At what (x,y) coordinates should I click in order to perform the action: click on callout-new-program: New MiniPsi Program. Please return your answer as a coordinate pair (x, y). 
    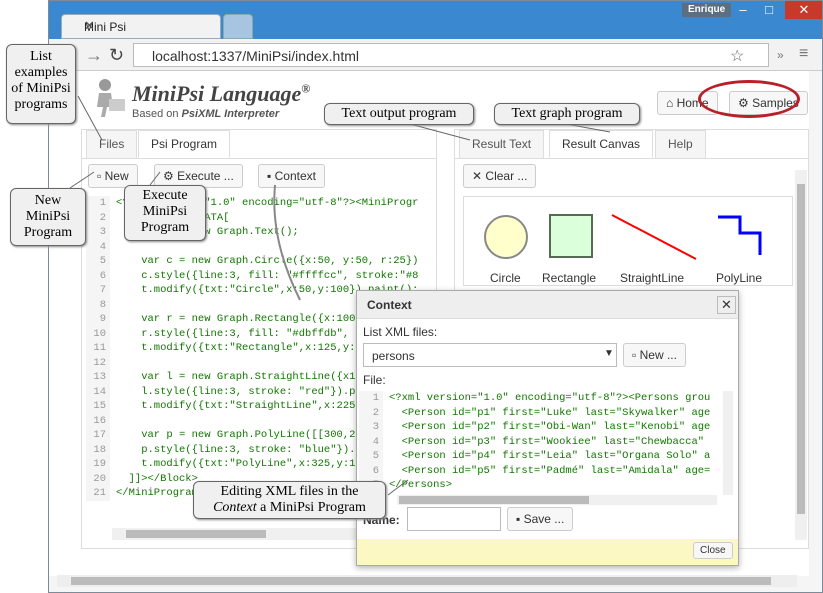
    Looking at the image, I should click on (48, 217).